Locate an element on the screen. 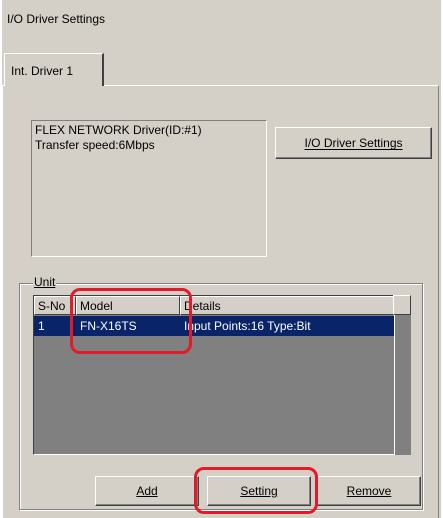  list-header-filler is located at coordinates (402, 305).